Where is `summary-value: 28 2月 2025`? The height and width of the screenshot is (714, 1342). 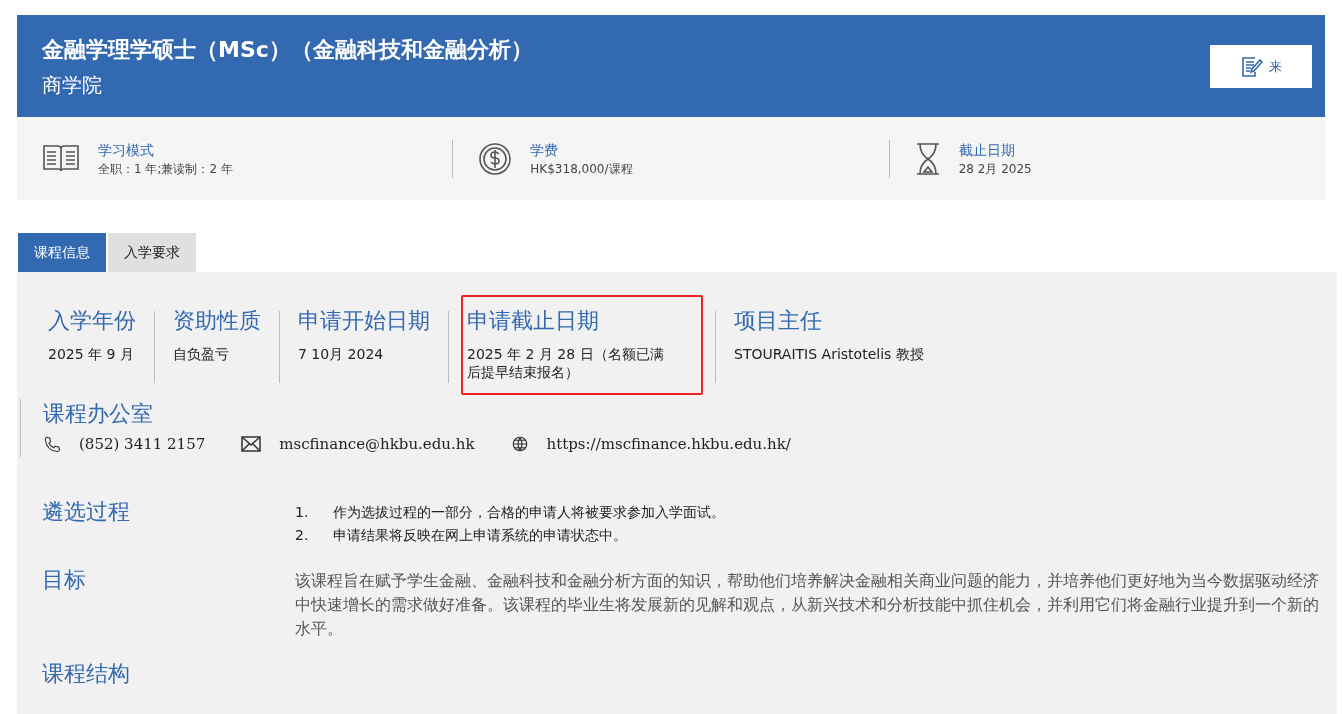 summary-value: 28 2月 2025 is located at coordinates (995, 169).